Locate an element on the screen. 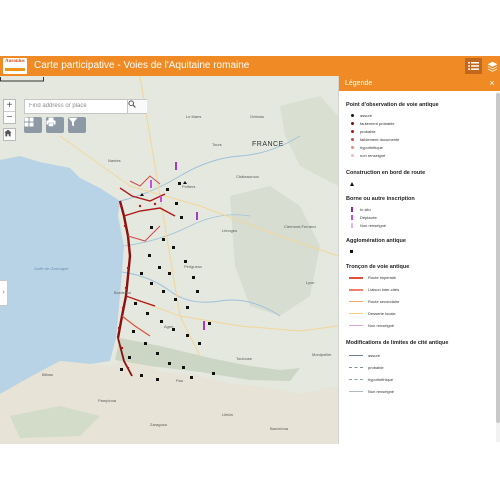 The width and height of the screenshot is (500, 500). legend-section-title: Tronçon de voie antique is located at coordinates (378, 267).